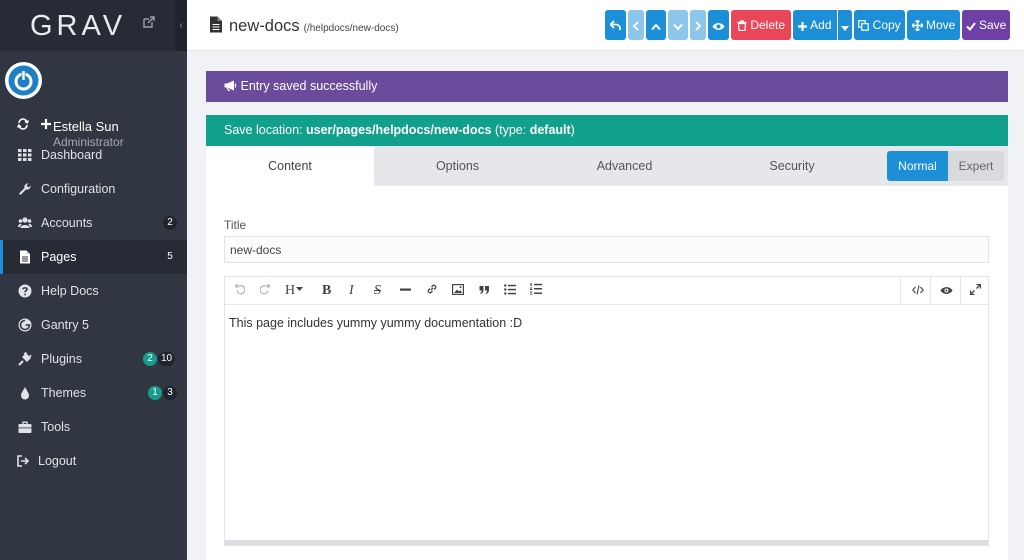 The height and width of the screenshot is (560, 1024). I want to click on save-location-type-prefix: (type:, so click(510, 130).